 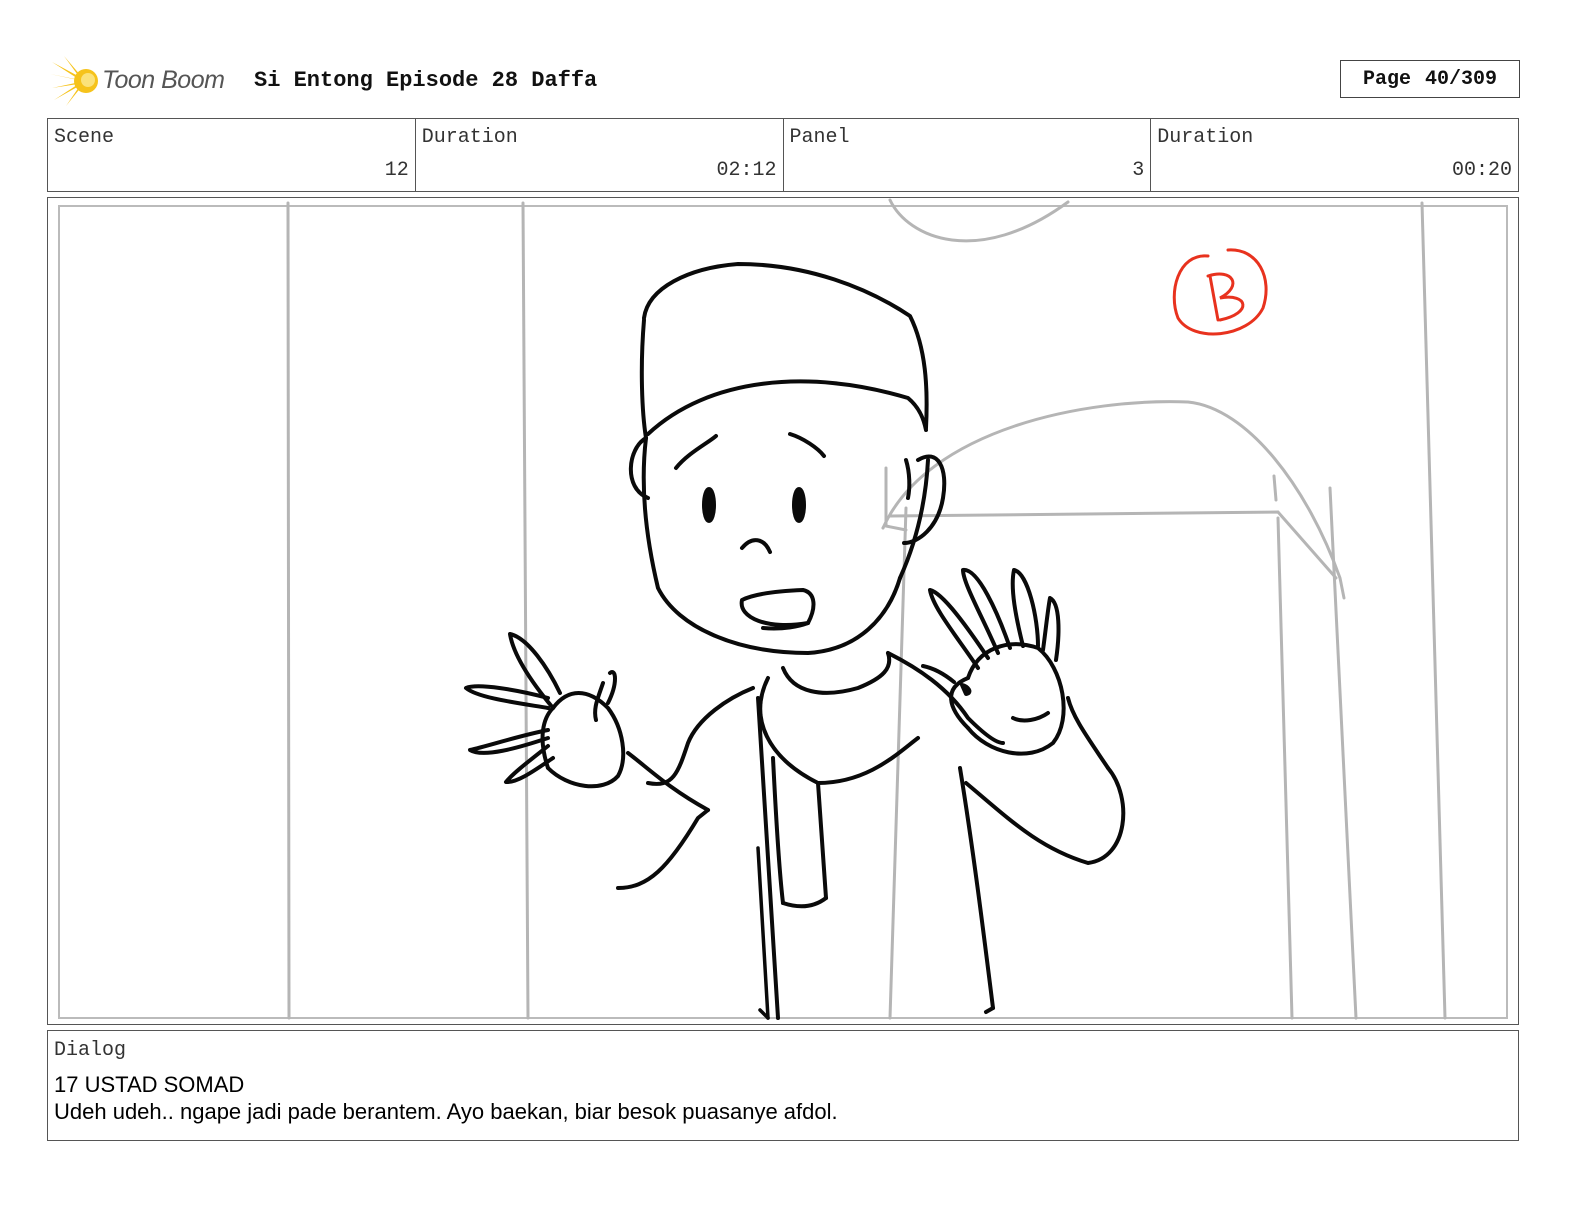 I want to click on revision-b-mark, so click(x=1220, y=292).